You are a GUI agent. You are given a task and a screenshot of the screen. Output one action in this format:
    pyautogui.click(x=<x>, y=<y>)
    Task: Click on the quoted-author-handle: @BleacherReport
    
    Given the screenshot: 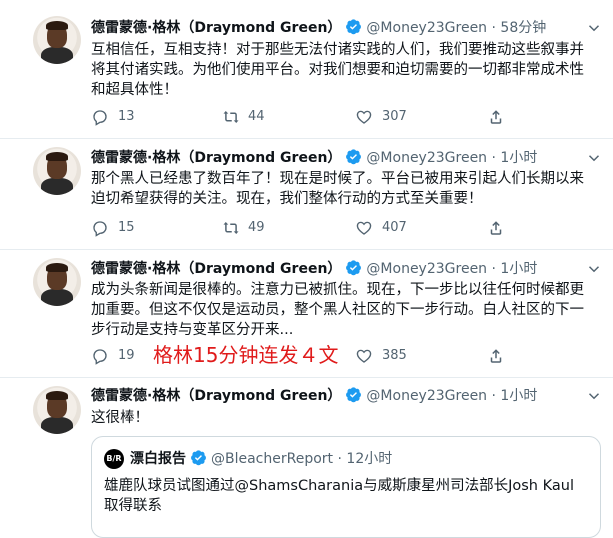 What is the action you would take?
    pyautogui.click(x=272, y=459)
    